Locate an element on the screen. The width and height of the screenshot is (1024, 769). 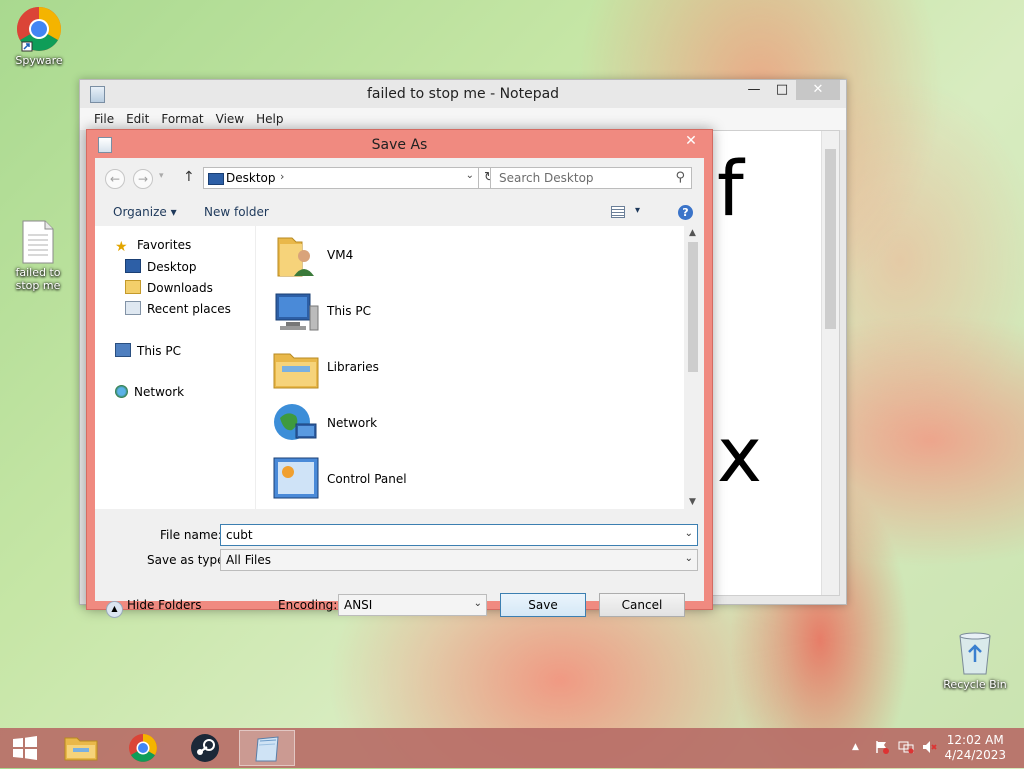
network-tray-icon is located at coordinates (906, 747).